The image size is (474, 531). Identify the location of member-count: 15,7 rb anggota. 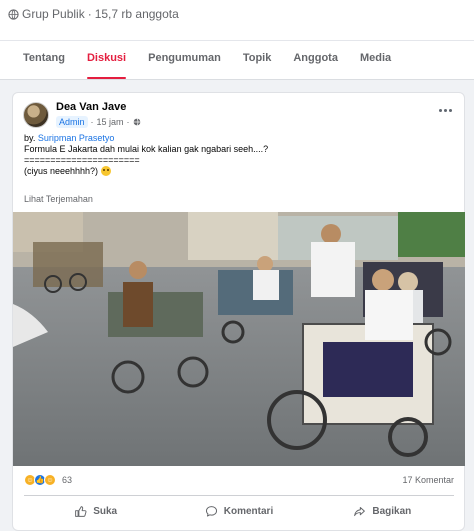
(136, 14).